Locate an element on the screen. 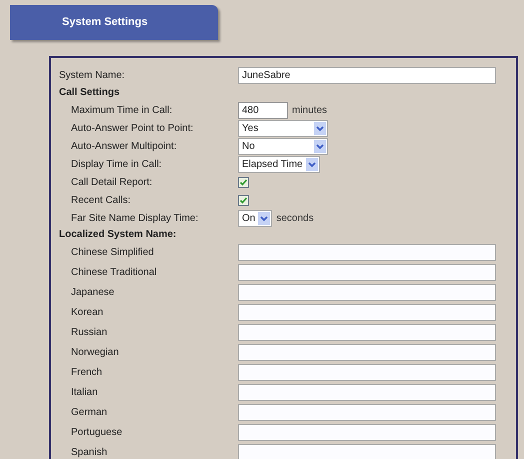  field-label: Call Detail Report: is located at coordinates (112, 183).